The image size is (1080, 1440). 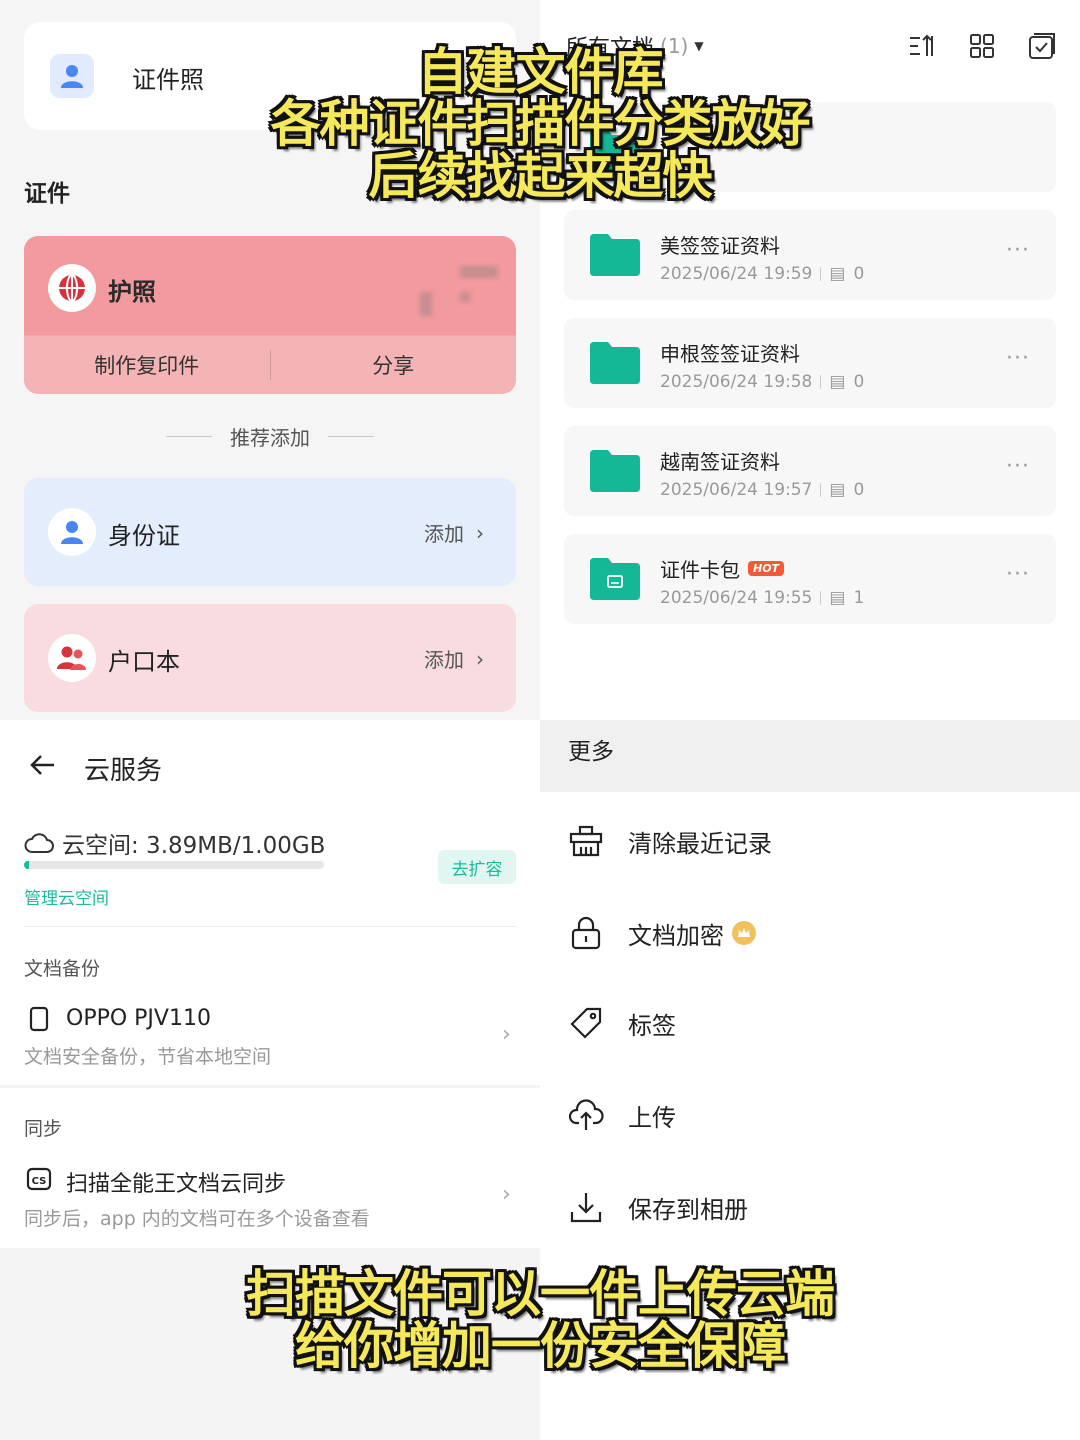 What do you see at coordinates (132, 292) in the screenshot?
I see `passport-label: 护照` at bounding box center [132, 292].